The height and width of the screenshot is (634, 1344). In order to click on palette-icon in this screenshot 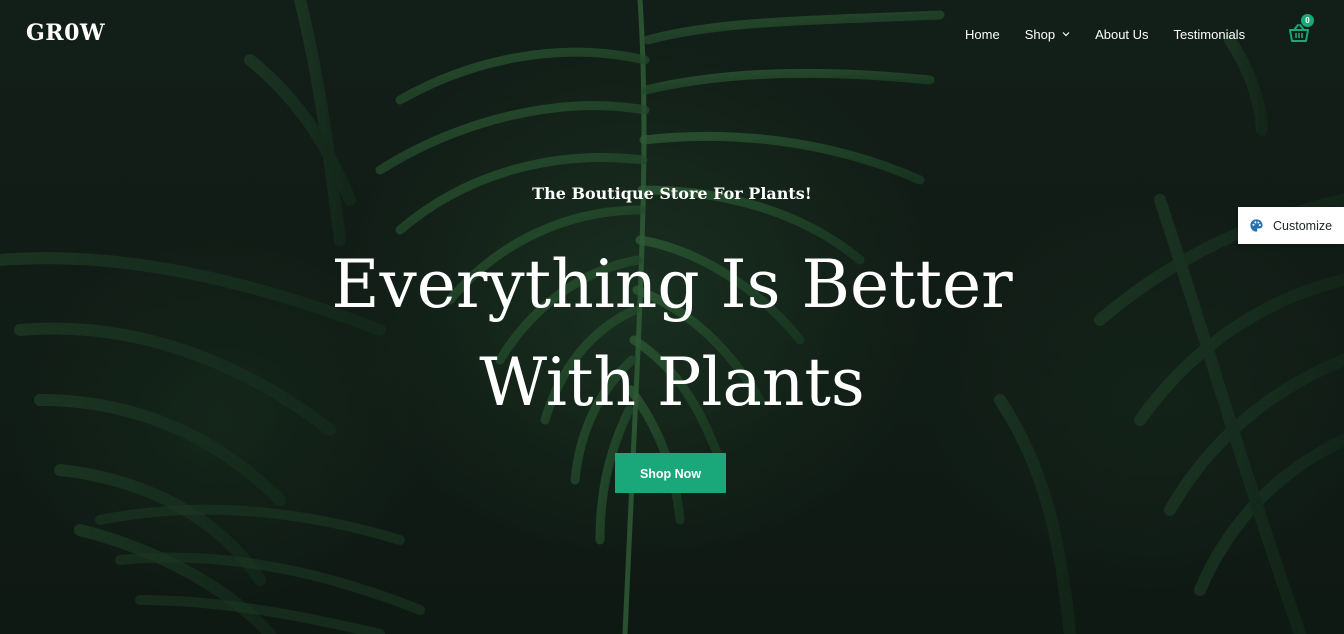, I will do `click(1256, 225)`.